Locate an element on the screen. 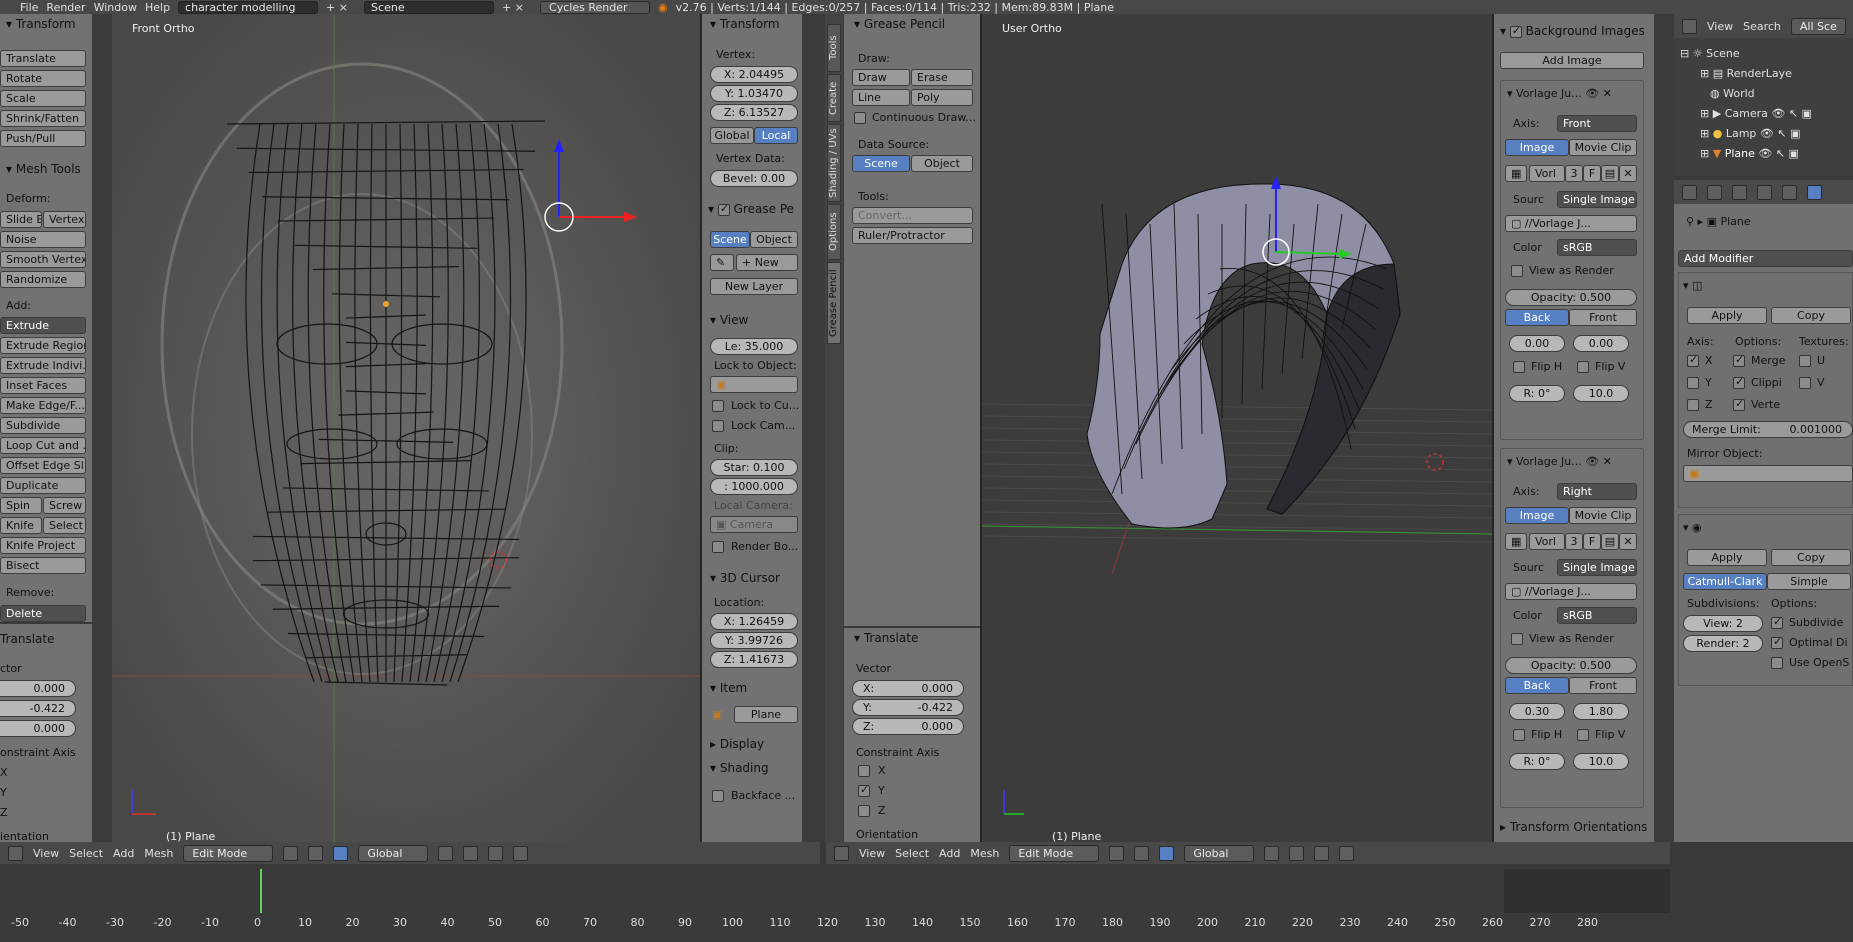 The image size is (1853, 942). bg2-fake-user: F is located at coordinates (1592, 541).